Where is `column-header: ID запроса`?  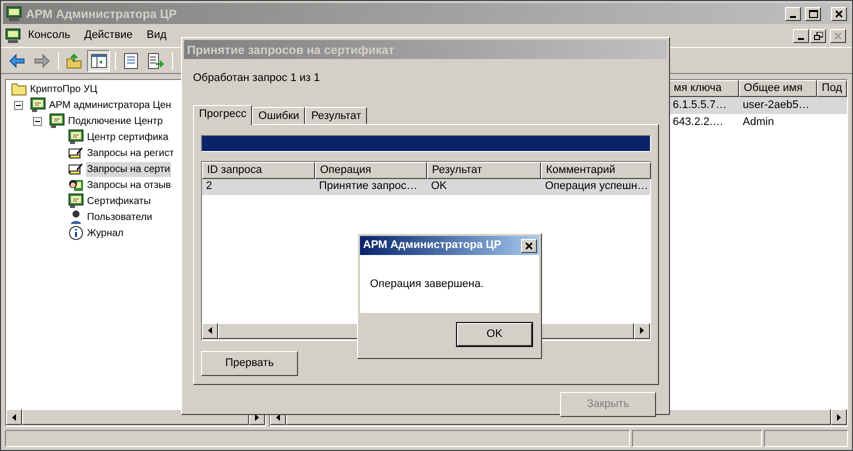
column-header: ID запроса is located at coordinates (258, 170).